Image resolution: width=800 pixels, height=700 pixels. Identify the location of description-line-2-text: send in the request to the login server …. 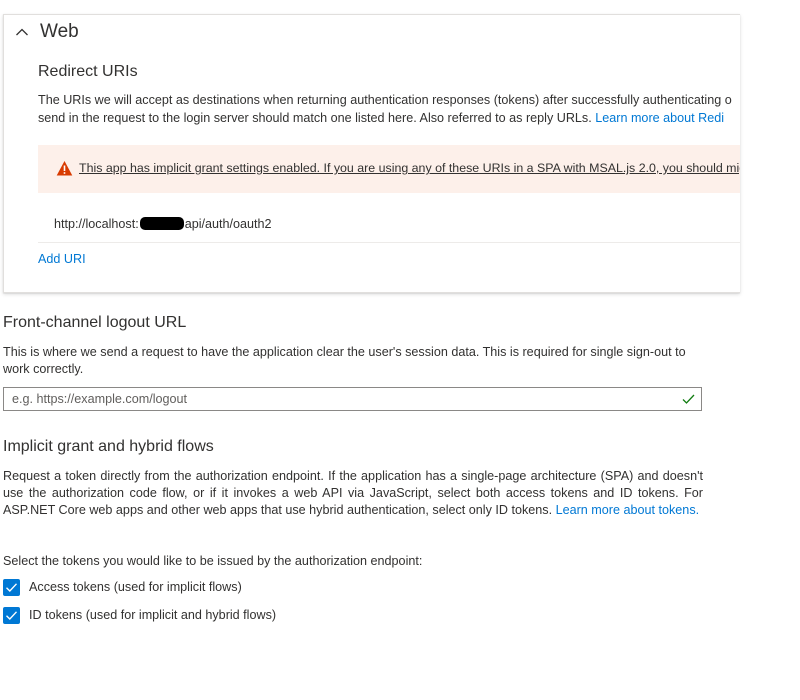
(315, 118).